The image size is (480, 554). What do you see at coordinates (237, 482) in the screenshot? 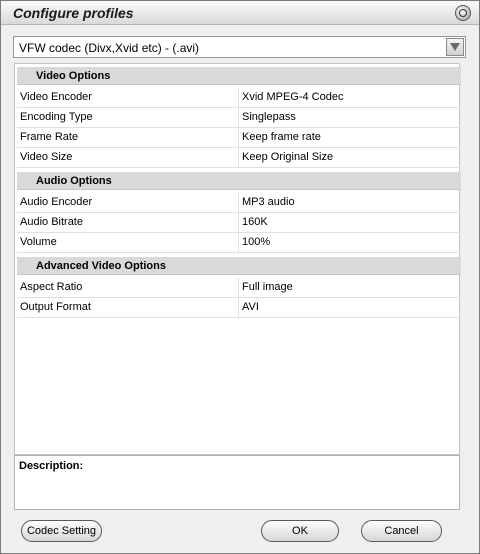
I see `description-box: Description:` at bounding box center [237, 482].